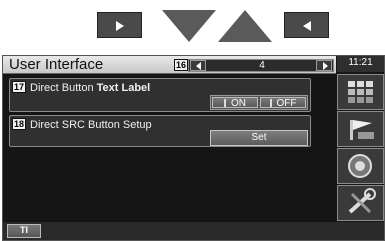 The image size is (385, 241). Describe the element at coordinates (181, 65) in the screenshot. I see `page-nav-badge: 16` at that location.